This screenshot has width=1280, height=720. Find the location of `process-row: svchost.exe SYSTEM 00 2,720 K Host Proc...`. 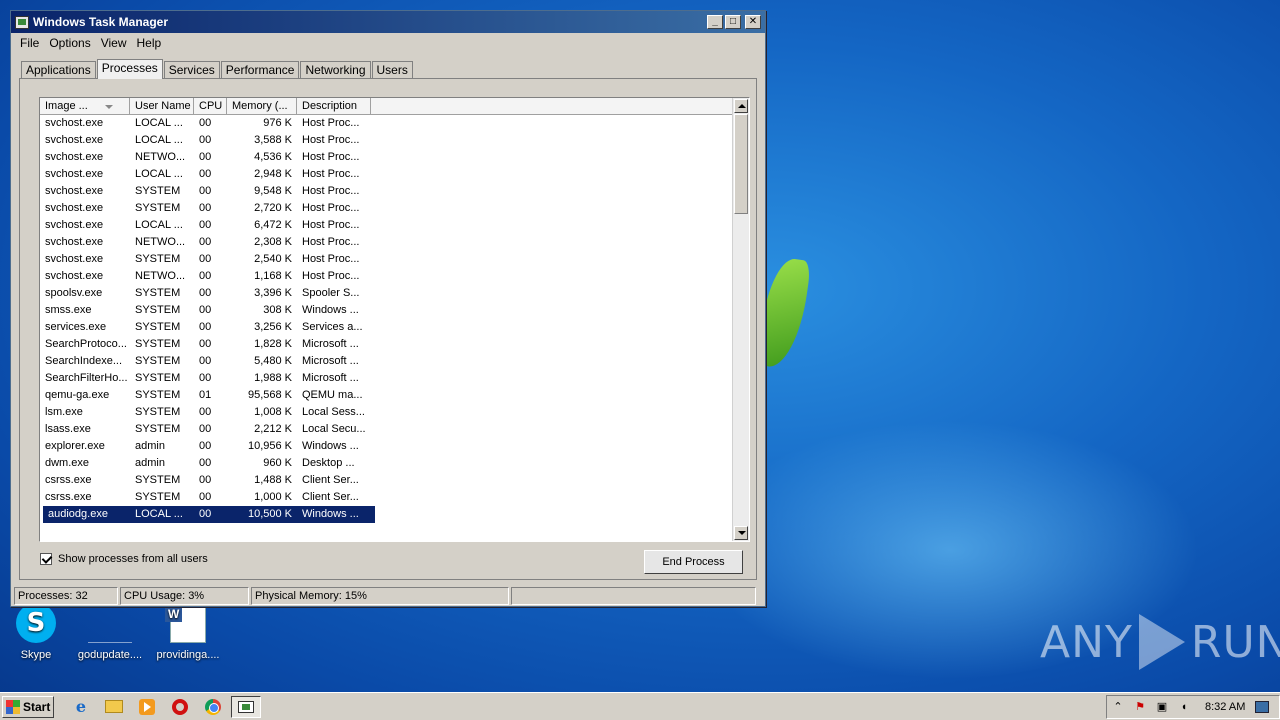

process-row: svchost.exe SYSTEM 00 2,720 K Host Proc... is located at coordinates (386, 208).